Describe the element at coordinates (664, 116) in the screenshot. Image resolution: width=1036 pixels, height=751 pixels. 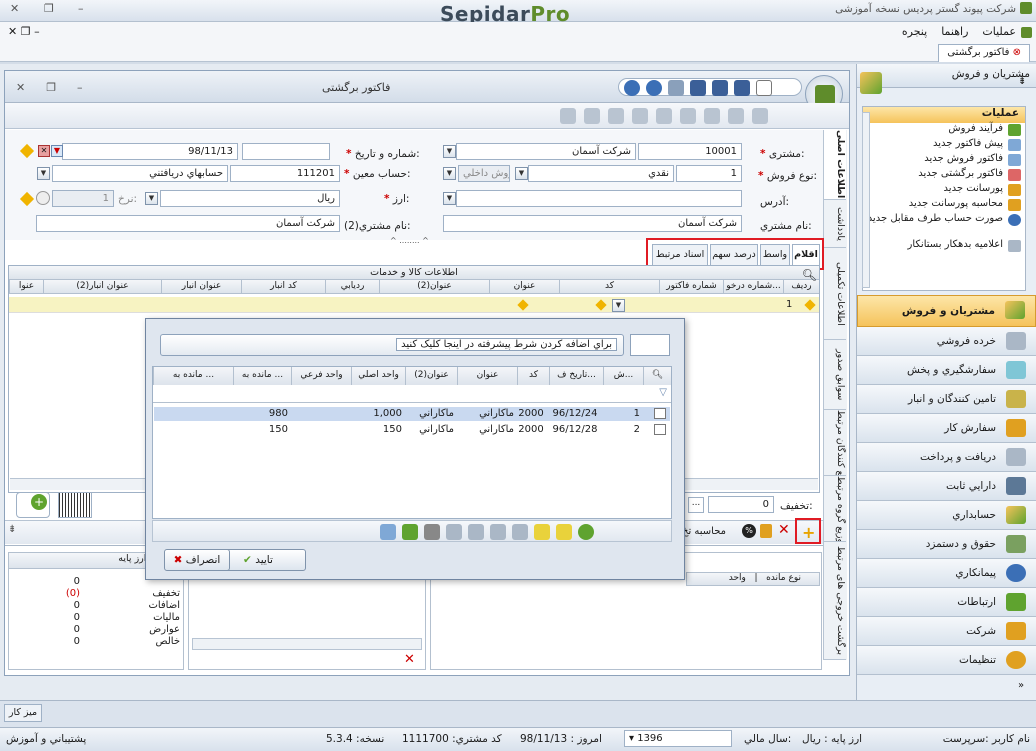
I see `next-record-icon` at that location.